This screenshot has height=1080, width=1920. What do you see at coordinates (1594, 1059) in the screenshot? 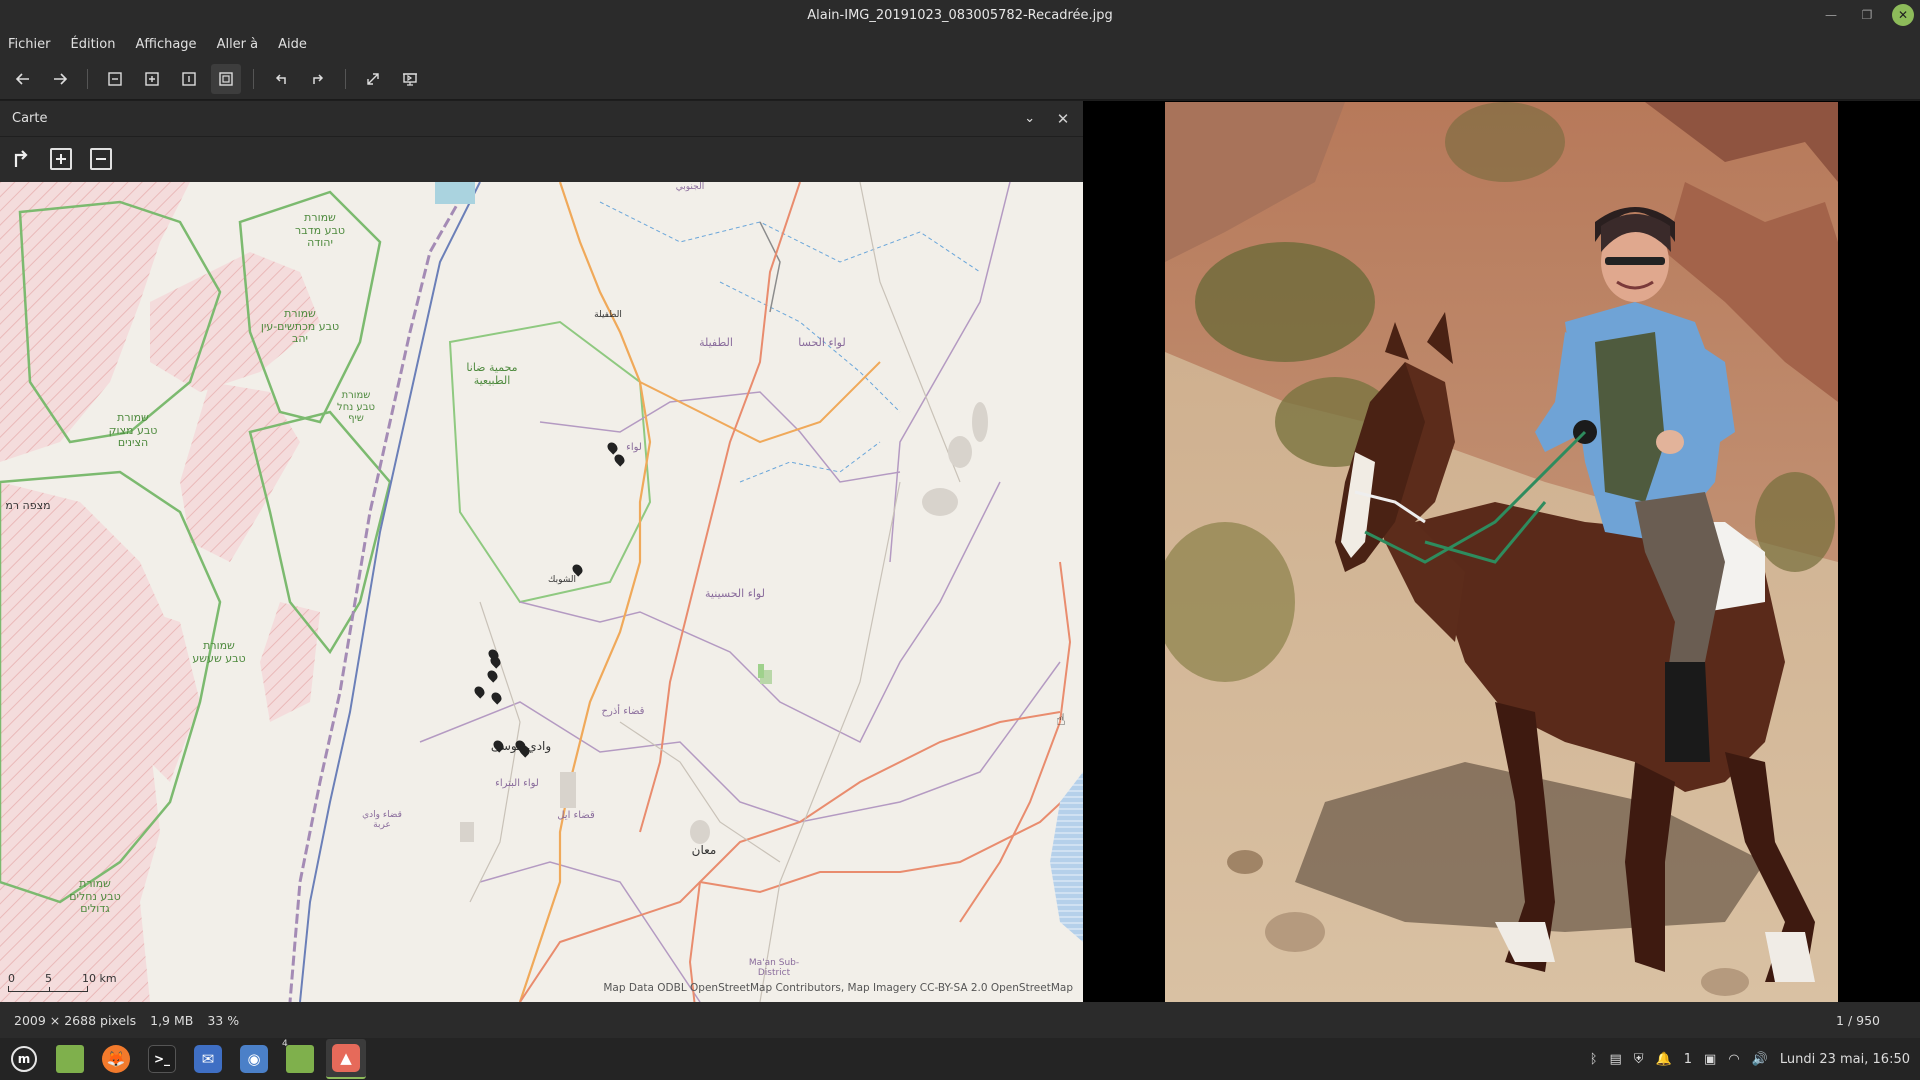
I see `bluetooth-icon: ᛒ` at bounding box center [1594, 1059].